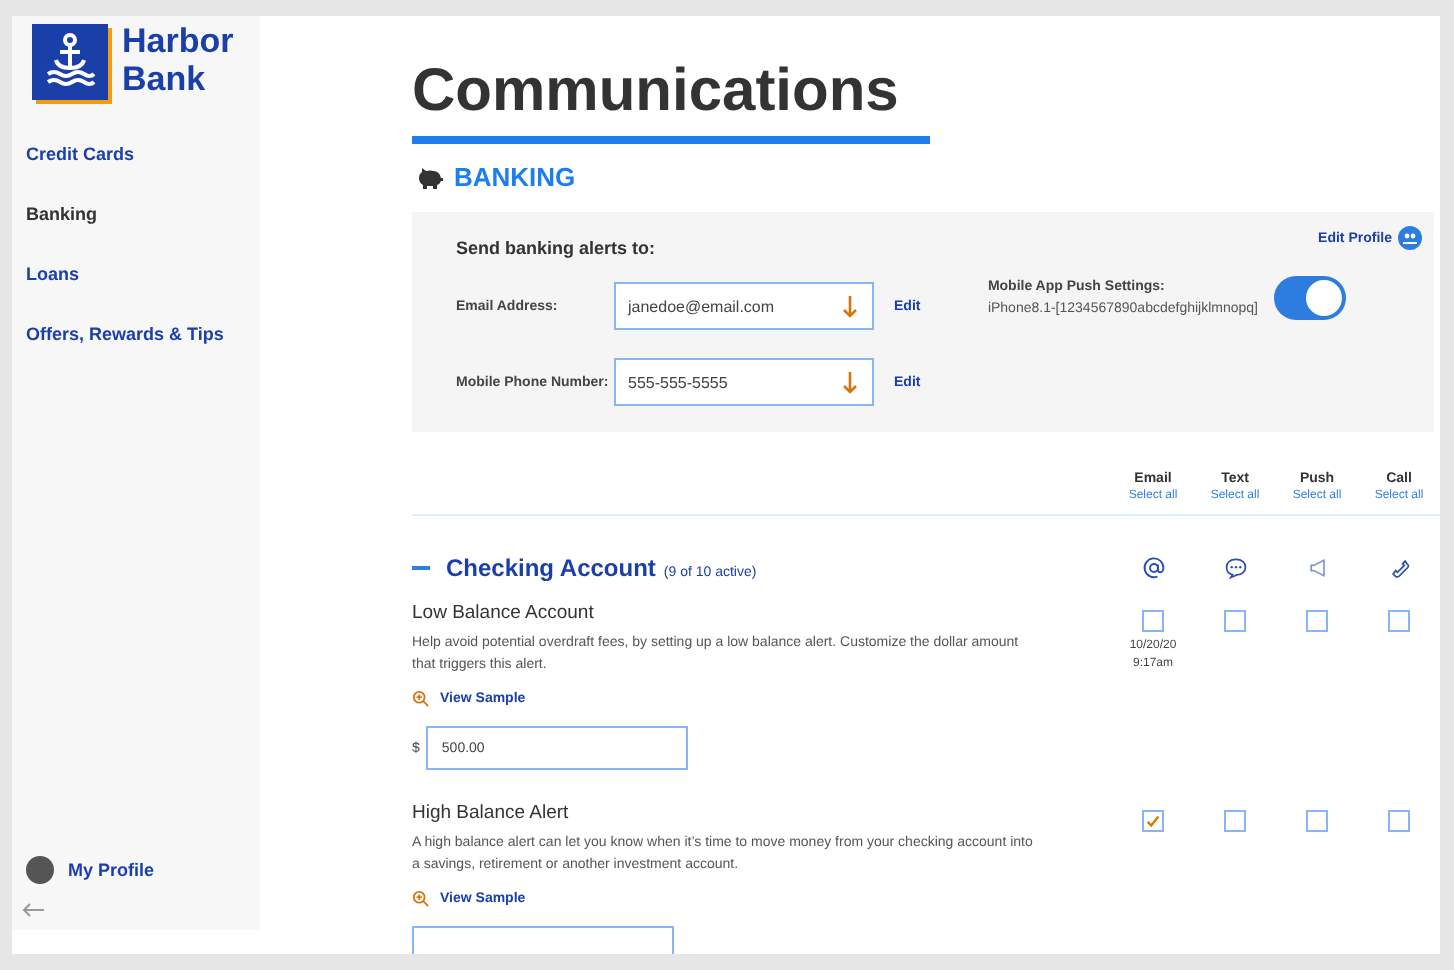  Describe the element at coordinates (53, 292) in the screenshot. I see `nav-item: Loans` at that location.